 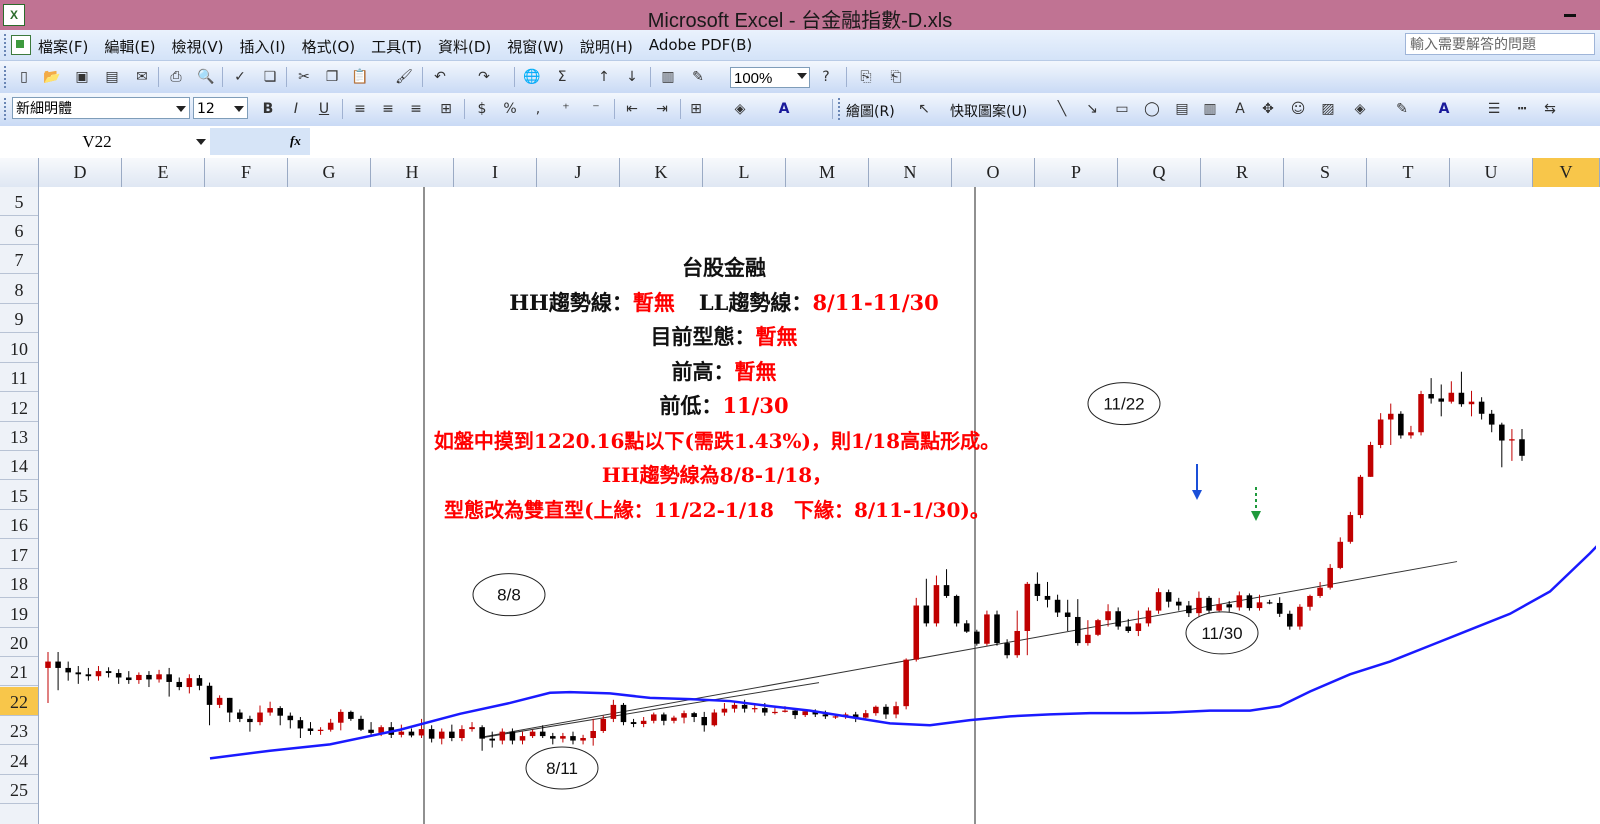 I want to click on align-center-icon: ≡, so click(x=388, y=109).